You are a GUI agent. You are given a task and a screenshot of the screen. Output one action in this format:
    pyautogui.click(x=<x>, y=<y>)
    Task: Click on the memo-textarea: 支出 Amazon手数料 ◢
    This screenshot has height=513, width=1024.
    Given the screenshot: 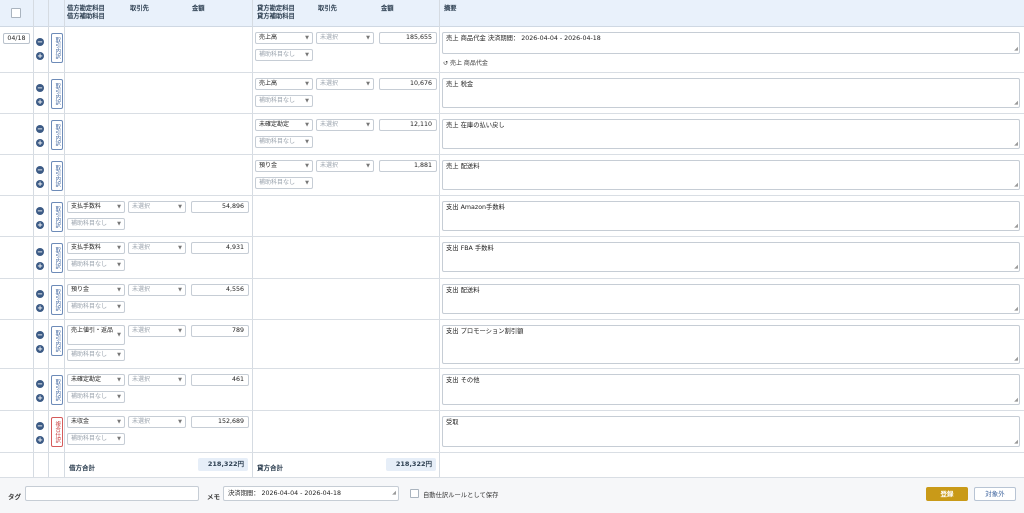 What is the action you would take?
    pyautogui.click(x=731, y=216)
    